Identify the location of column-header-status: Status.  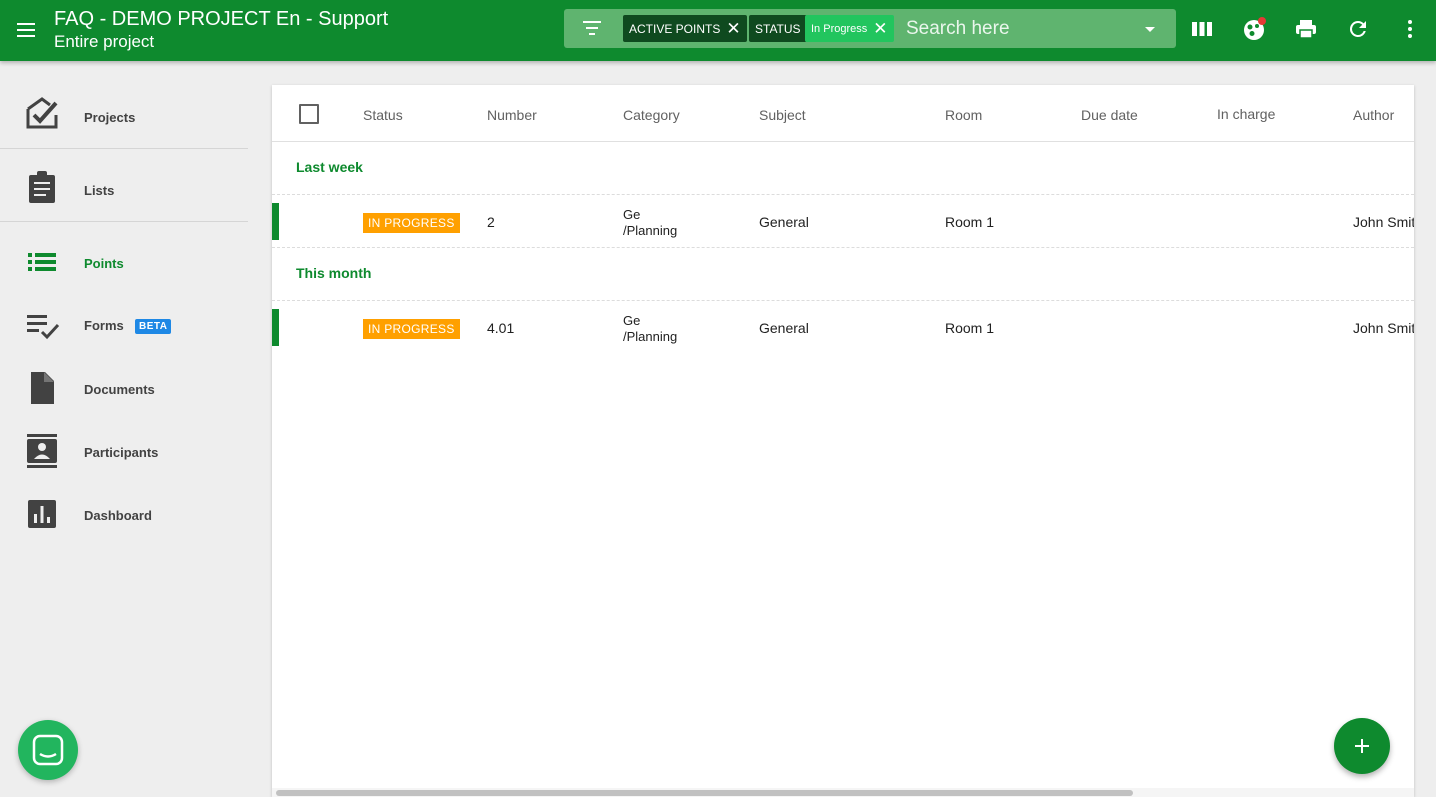
(383, 115).